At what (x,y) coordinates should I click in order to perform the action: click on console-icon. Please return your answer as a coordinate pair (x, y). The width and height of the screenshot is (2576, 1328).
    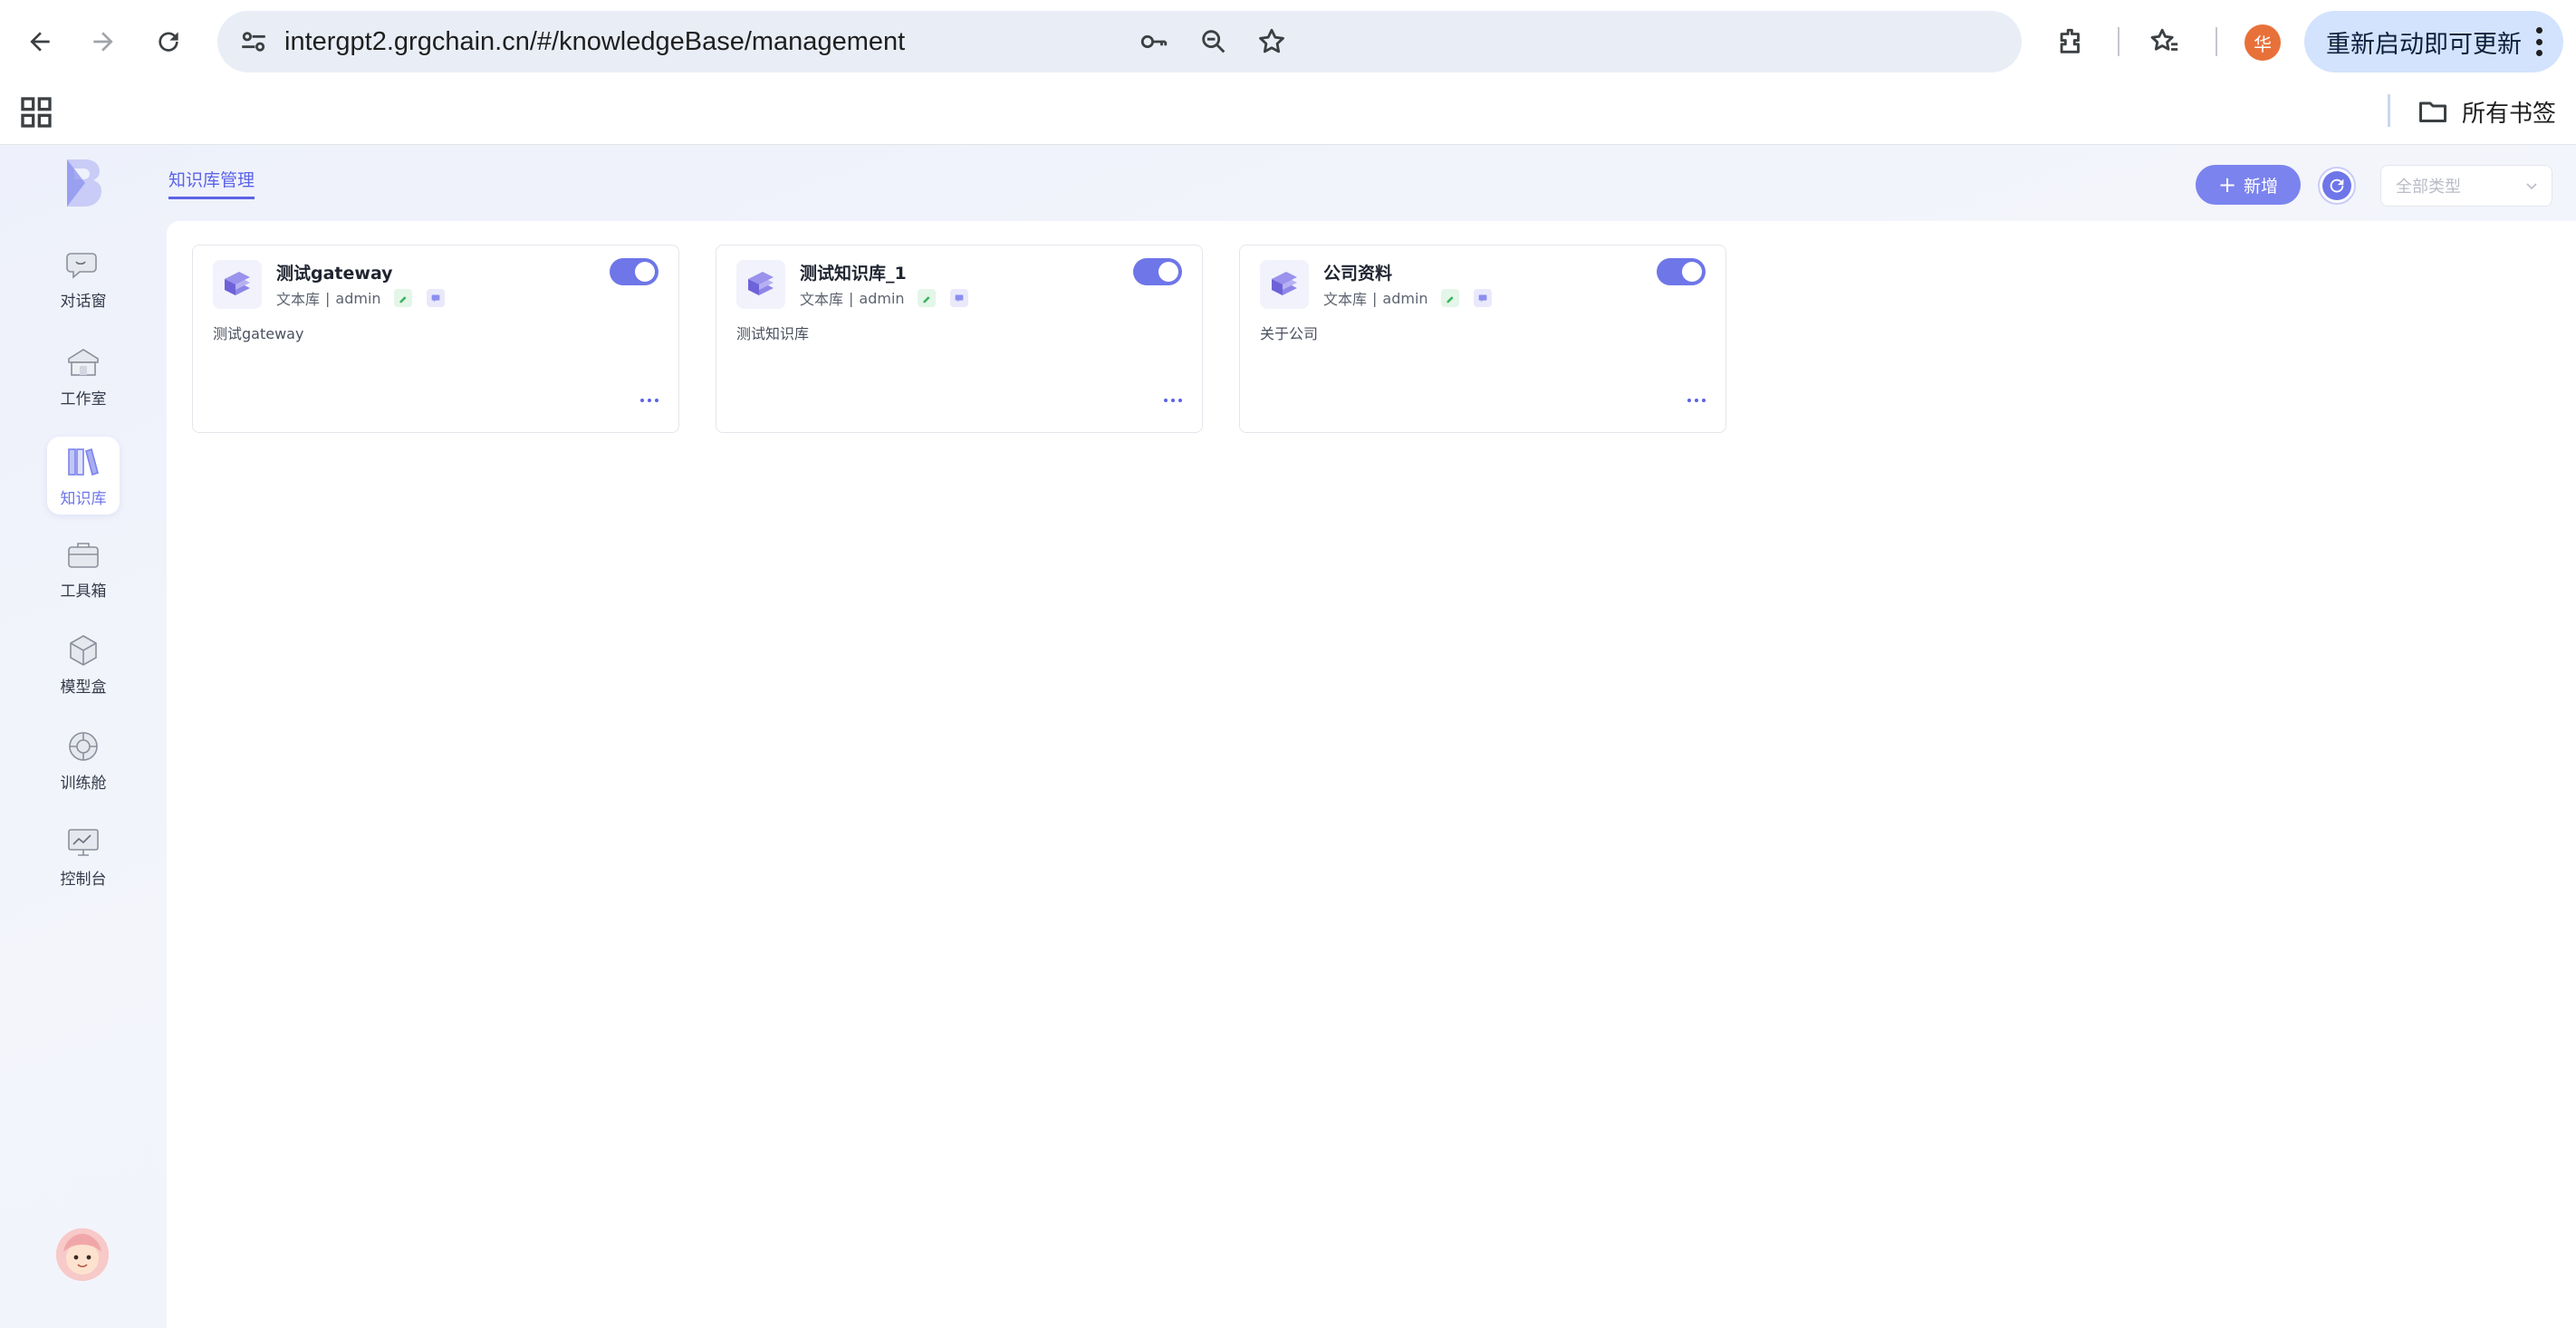
    Looking at the image, I should click on (83, 842).